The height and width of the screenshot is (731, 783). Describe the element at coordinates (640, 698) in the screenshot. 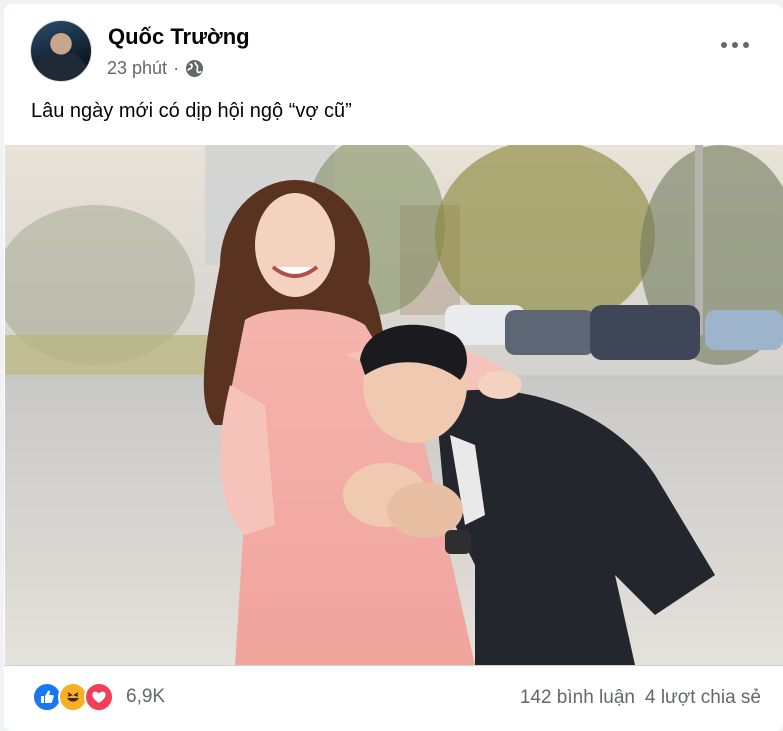

I see `engagement-stats: 142 bình luận 4 lượt chia sẻ` at that location.